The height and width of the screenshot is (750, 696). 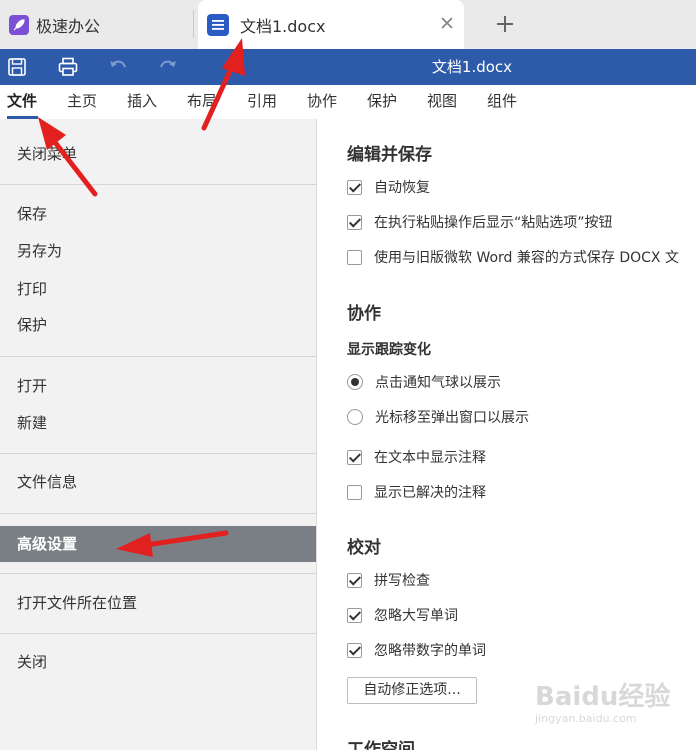 I want to click on option-show-resolved-comments: 显示已解决的注释, so click(x=416, y=492).